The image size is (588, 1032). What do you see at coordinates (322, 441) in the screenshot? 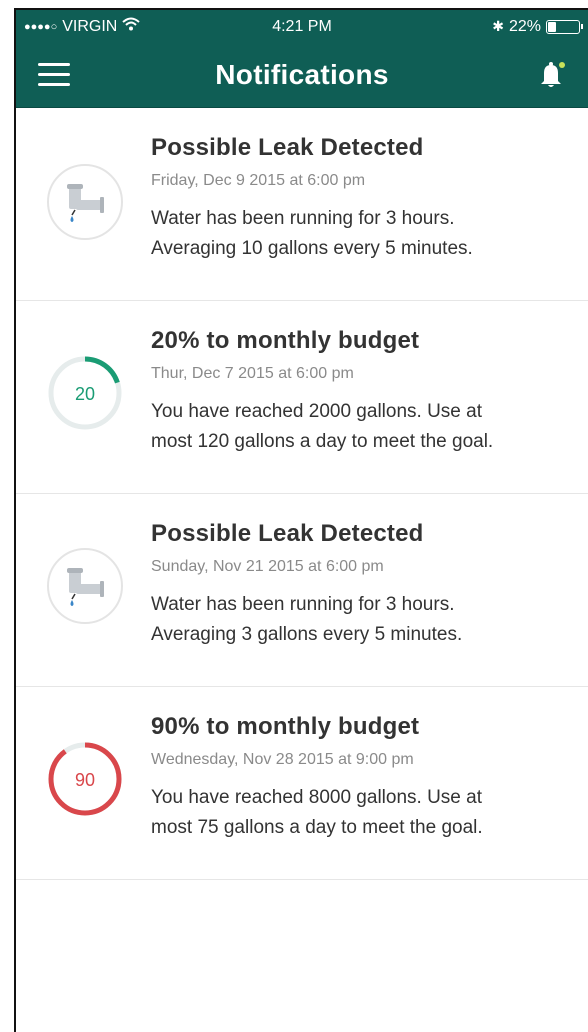
I see `notification-body-line: most 120 gallons a day to meet the goal.` at bounding box center [322, 441].